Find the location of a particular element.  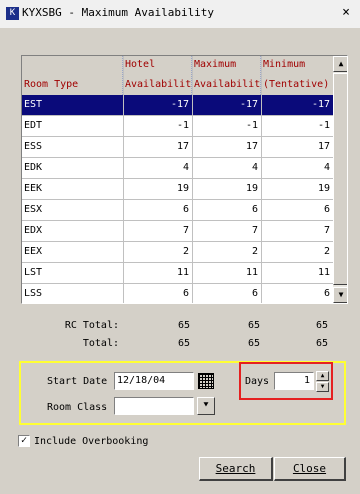

days-field: 1 is located at coordinates (294, 381).